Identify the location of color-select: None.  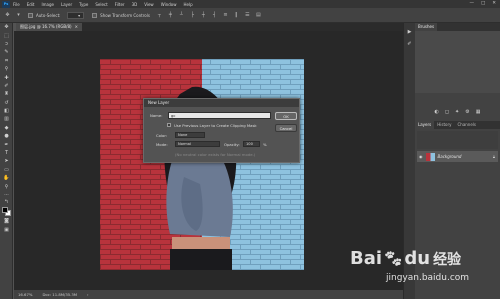
(190, 135).